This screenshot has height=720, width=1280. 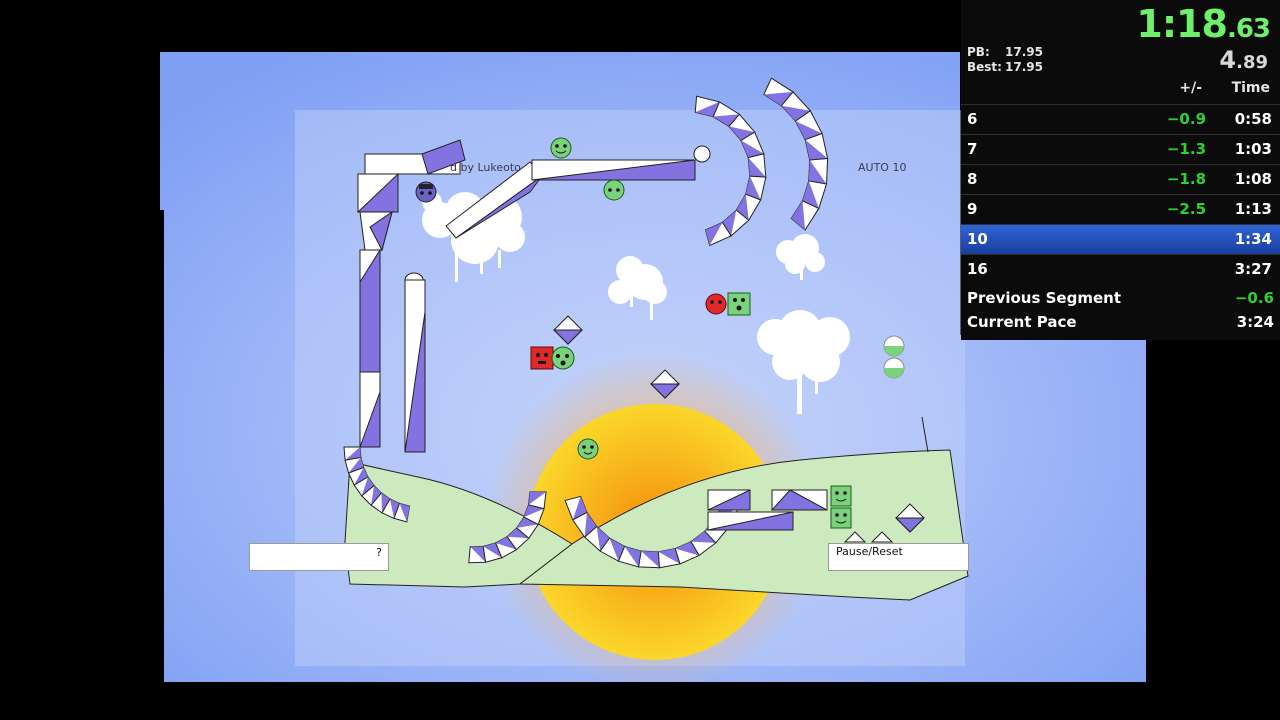 What do you see at coordinates (1253, 149) in the screenshot?
I see `split-time: 1:03` at bounding box center [1253, 149].